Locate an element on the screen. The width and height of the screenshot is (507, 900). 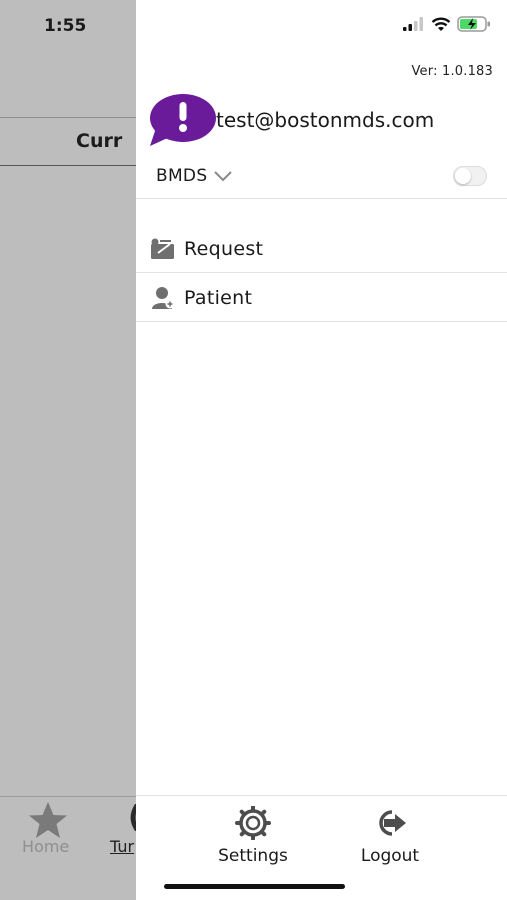
user-email: test@bostonmds.com is located at coordinates (325, 120).